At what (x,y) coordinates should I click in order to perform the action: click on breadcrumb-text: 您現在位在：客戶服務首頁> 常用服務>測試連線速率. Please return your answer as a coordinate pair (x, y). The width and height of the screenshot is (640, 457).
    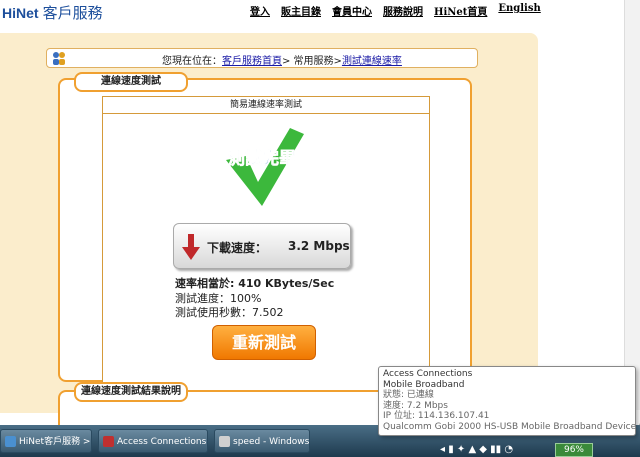
    Looking at the image, I should click on (282, 59).